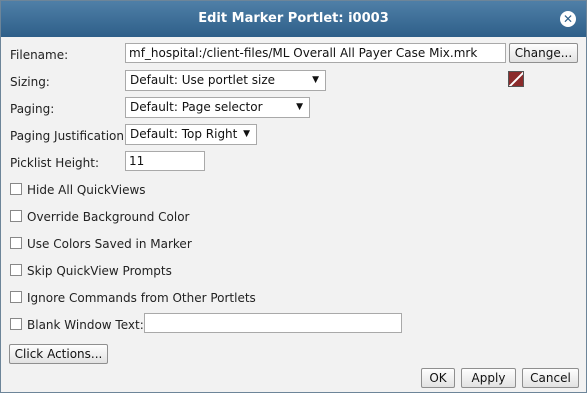 The width and height of the screenshot is (587, 393). I want to click on paging-justification-label: Paging Justification:, so click(69, 136).